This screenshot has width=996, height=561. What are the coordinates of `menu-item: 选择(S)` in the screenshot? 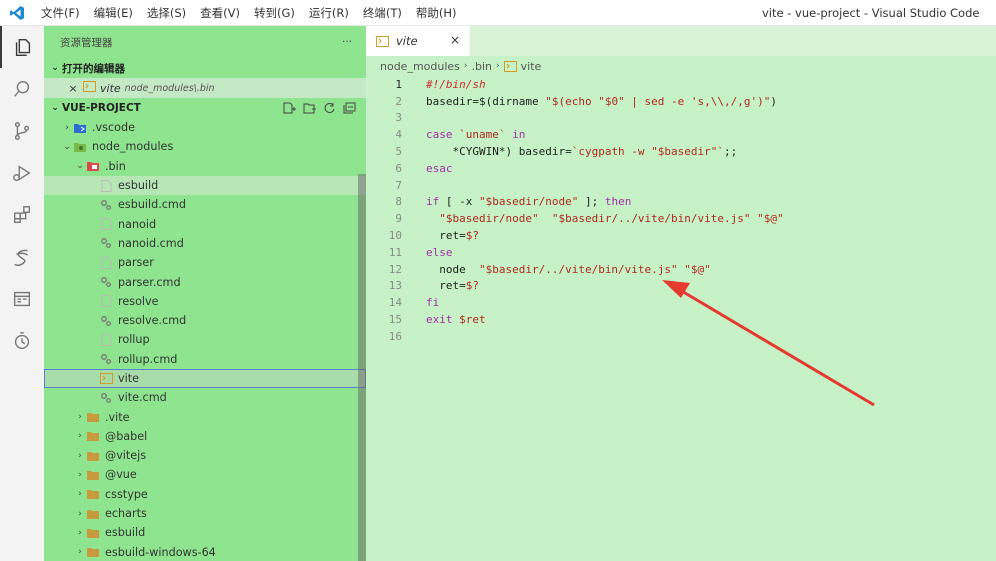 It's located at (166, 13).